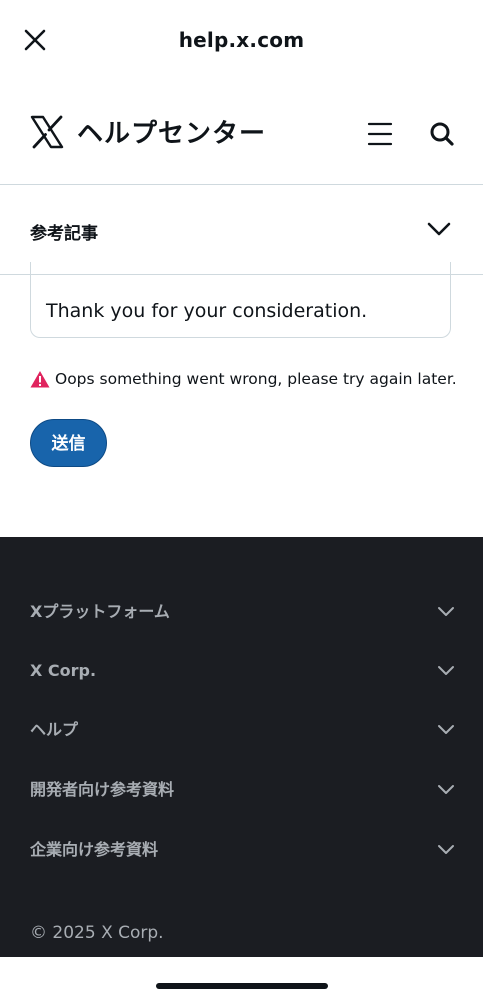  What do you see at coordinates (54, 729) in the screenshot?
I see `footer-item-label: ヘルプ` at bounding box center [54, 729].